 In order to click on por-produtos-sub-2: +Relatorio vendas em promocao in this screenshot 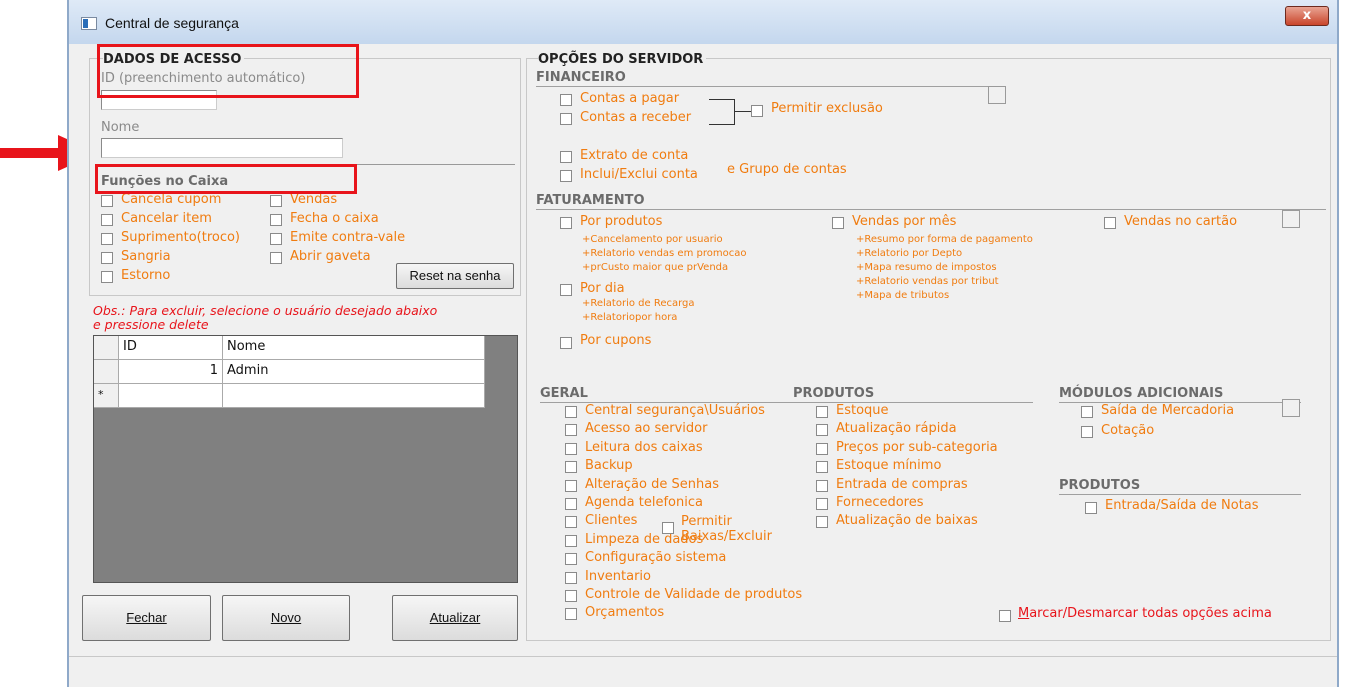, I will do `click(664, 253)`.